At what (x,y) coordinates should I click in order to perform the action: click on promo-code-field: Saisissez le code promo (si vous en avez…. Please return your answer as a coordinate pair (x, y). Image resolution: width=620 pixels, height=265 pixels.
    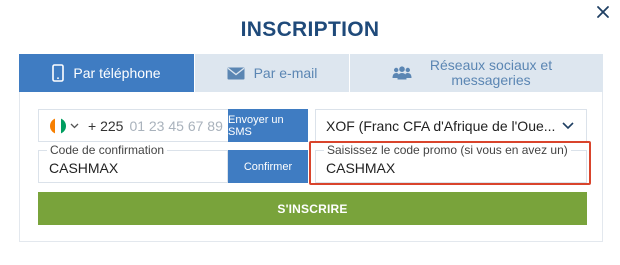
    Looking at the image, I should click on (451, 163).